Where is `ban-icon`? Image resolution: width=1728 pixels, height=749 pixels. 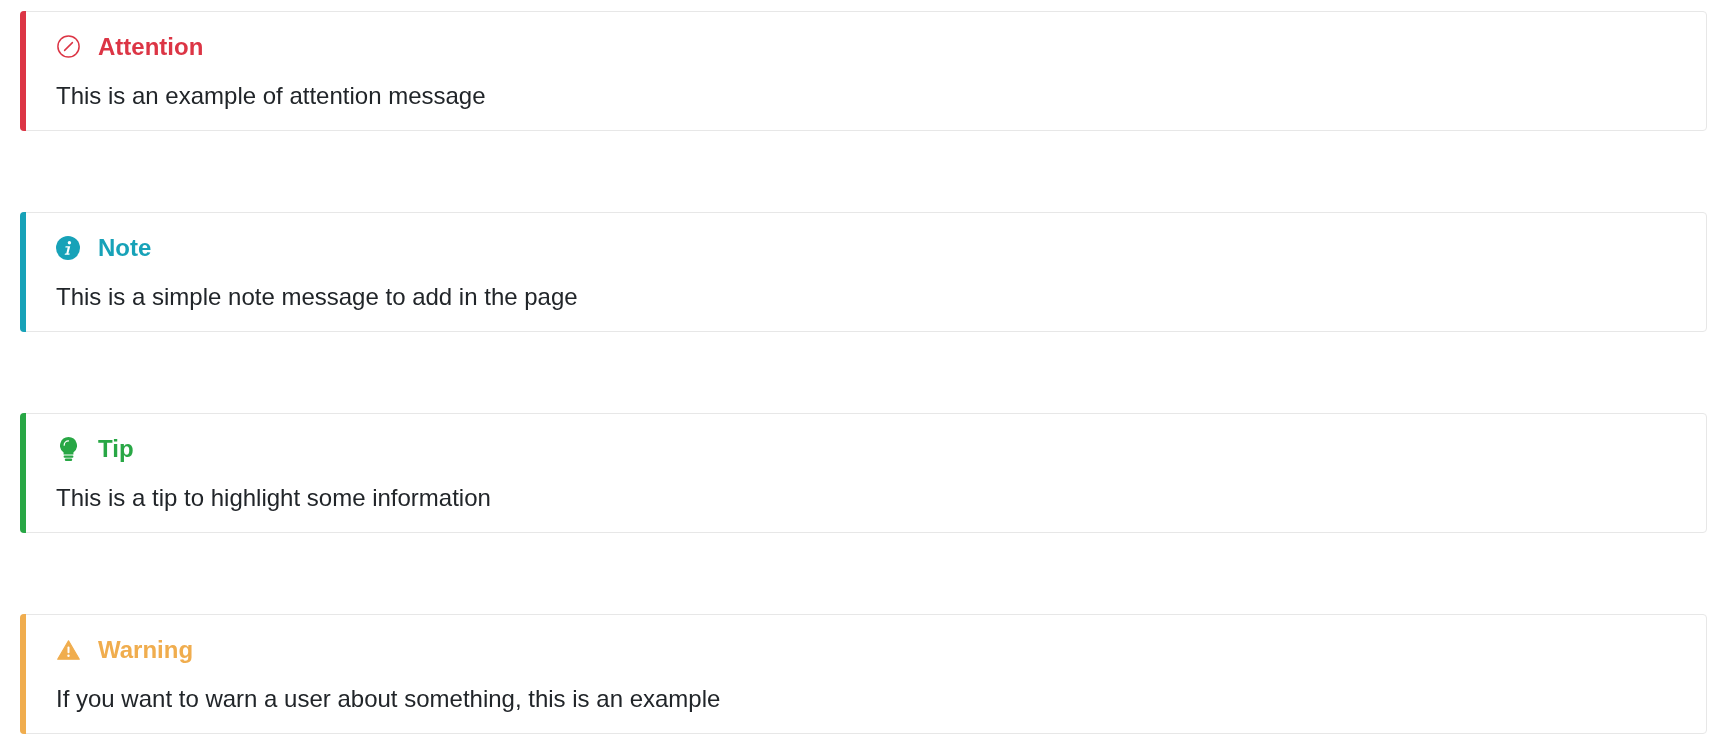
ban-icon is located at coordinates (68, 46).